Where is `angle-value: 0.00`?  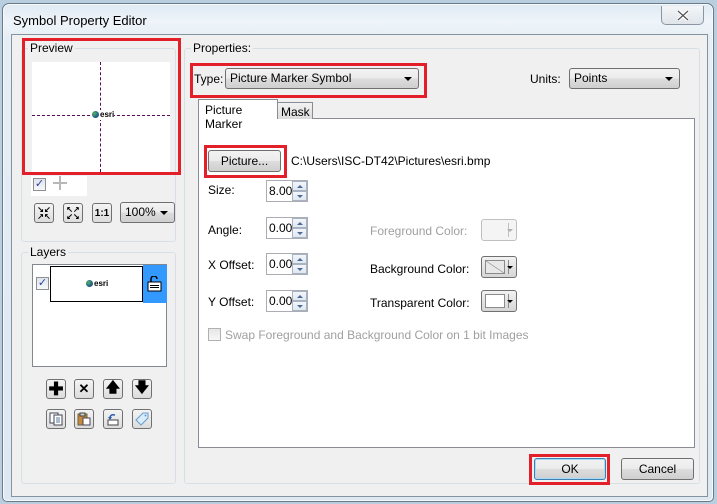
angle-value: 0.00 is located at coordinates (280, 228).